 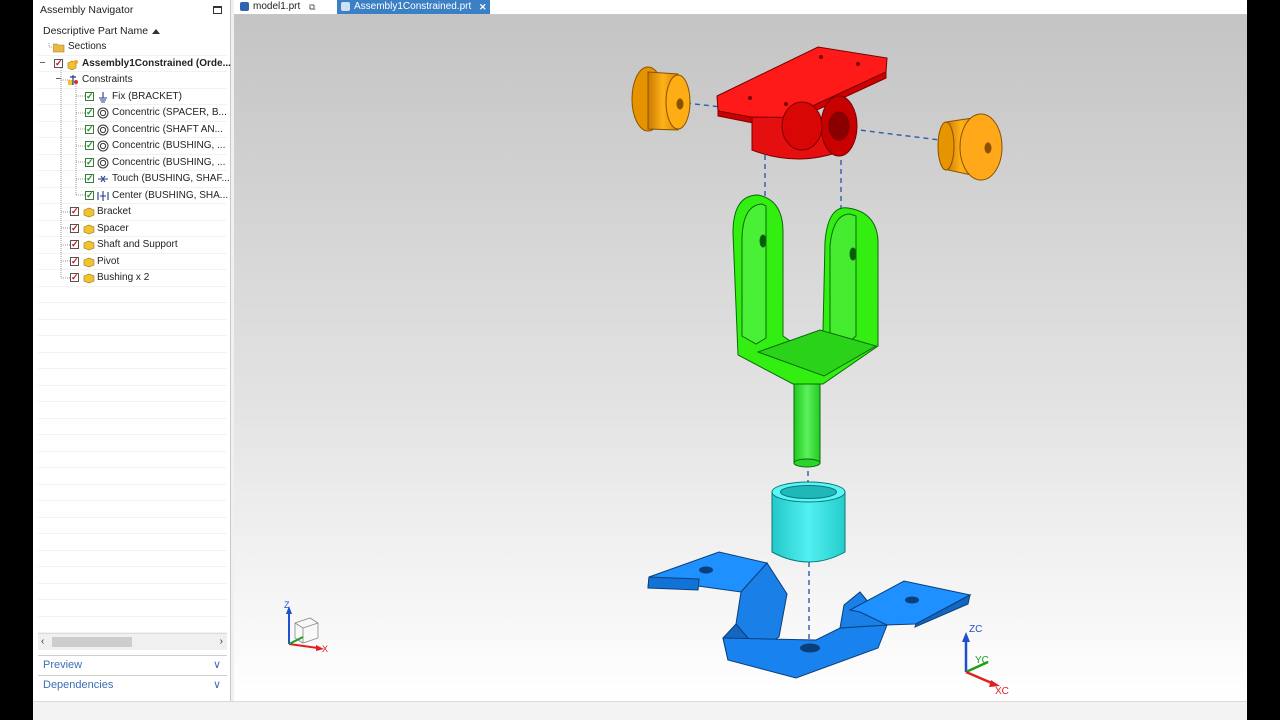 I want to click on dependencies-label: Dependencies, so click(x=78, y=685).